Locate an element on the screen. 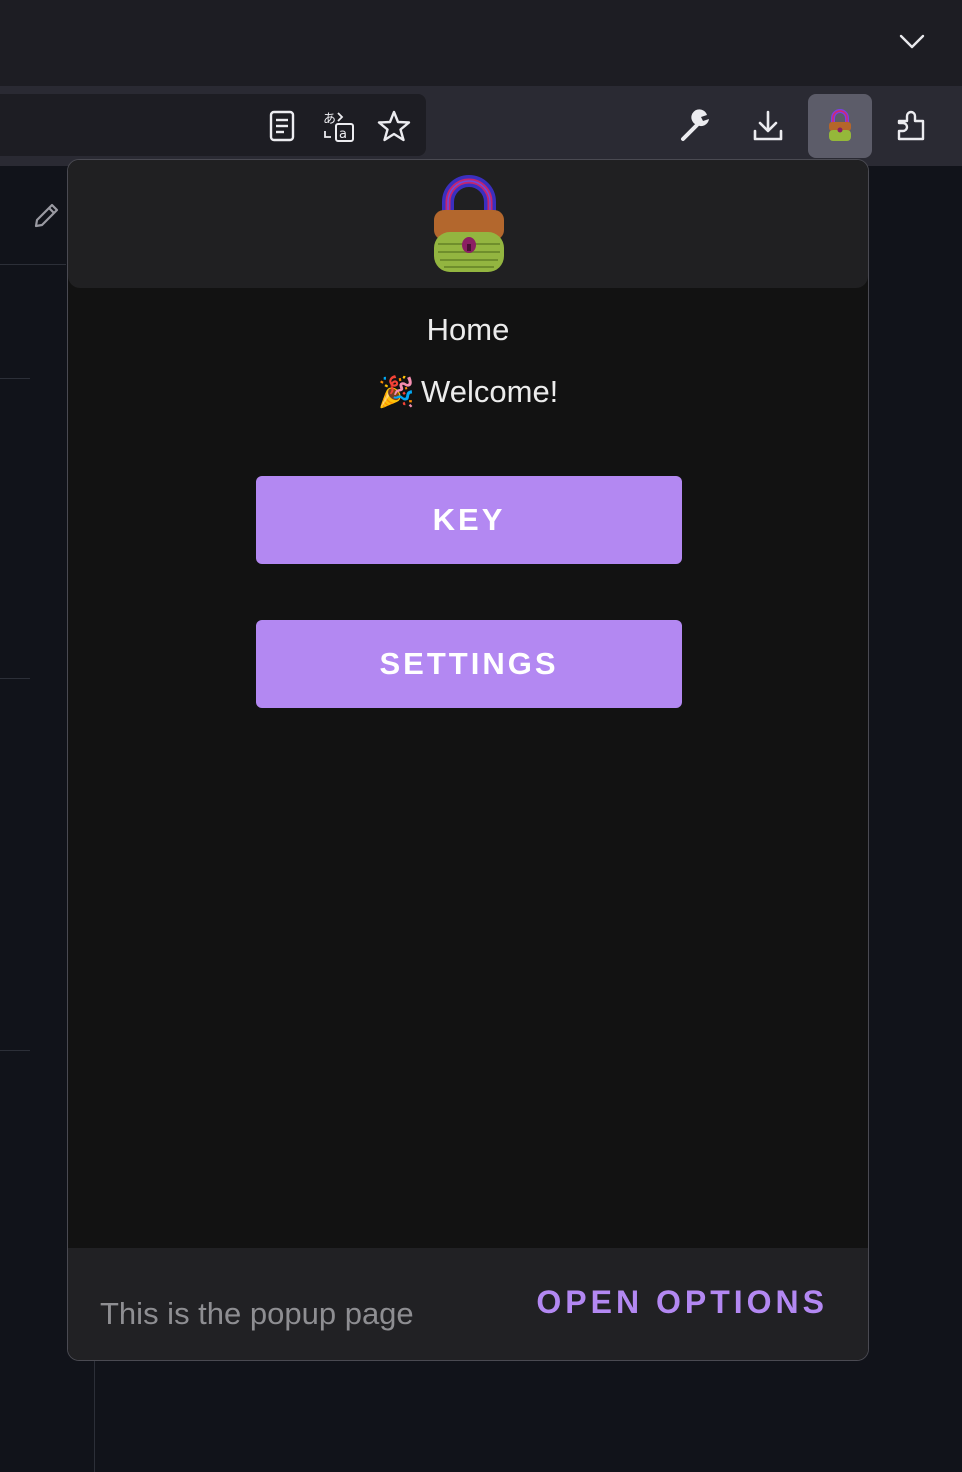  edit-button is located at coordinates (46, 216).